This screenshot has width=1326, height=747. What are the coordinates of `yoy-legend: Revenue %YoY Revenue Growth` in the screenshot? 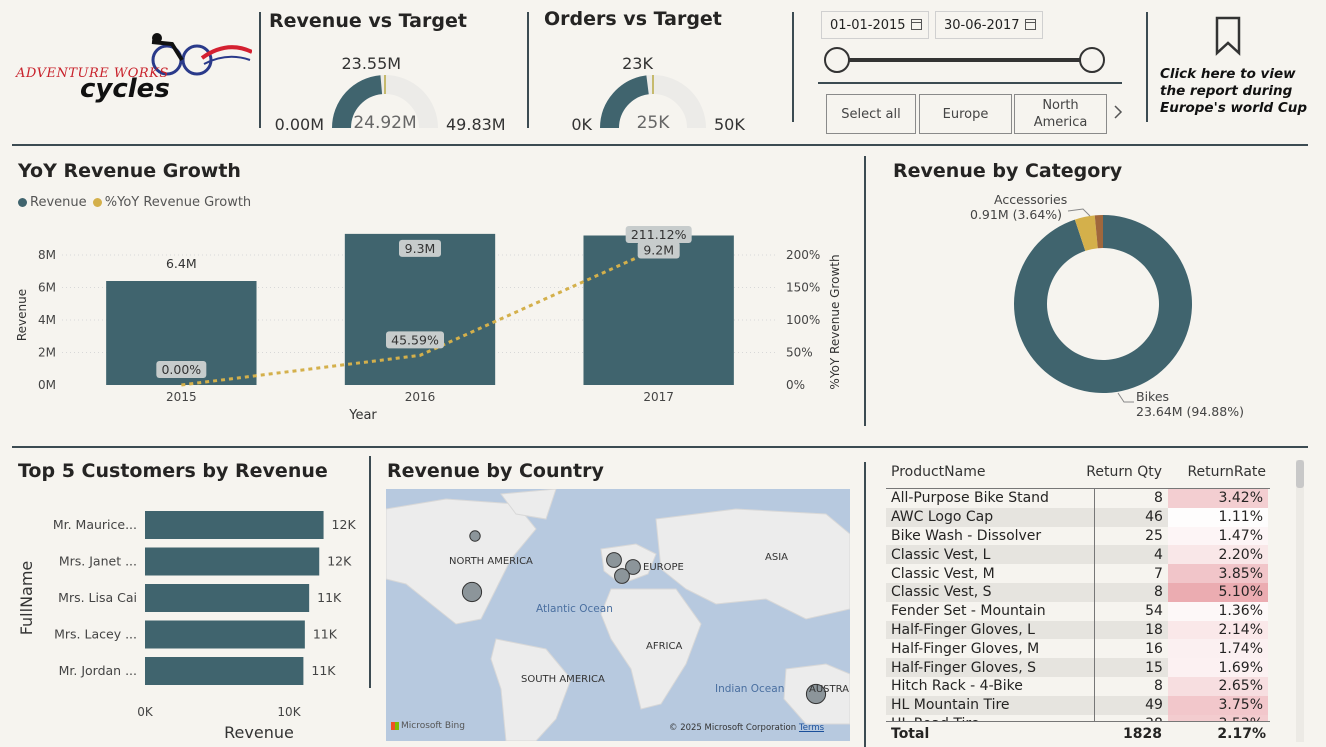 It's located at (134, 202).